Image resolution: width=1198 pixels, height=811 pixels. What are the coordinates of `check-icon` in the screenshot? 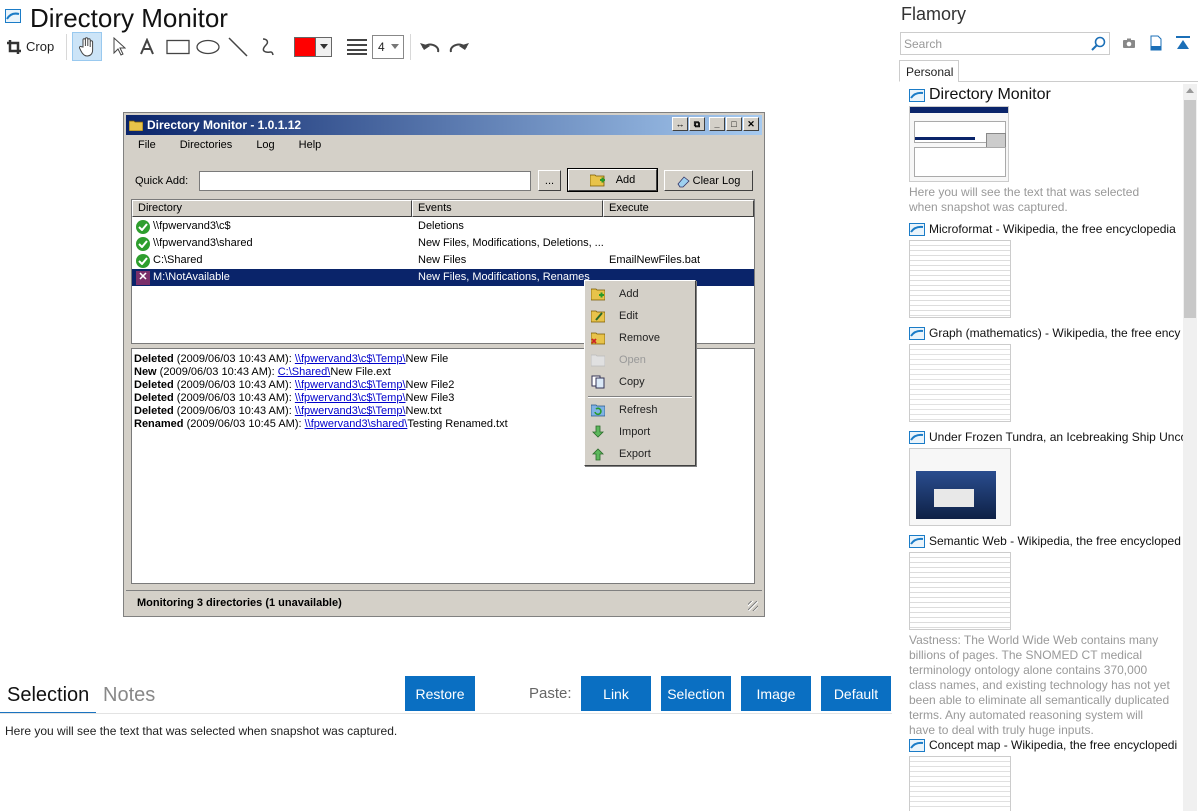 It's located at (143, 260).